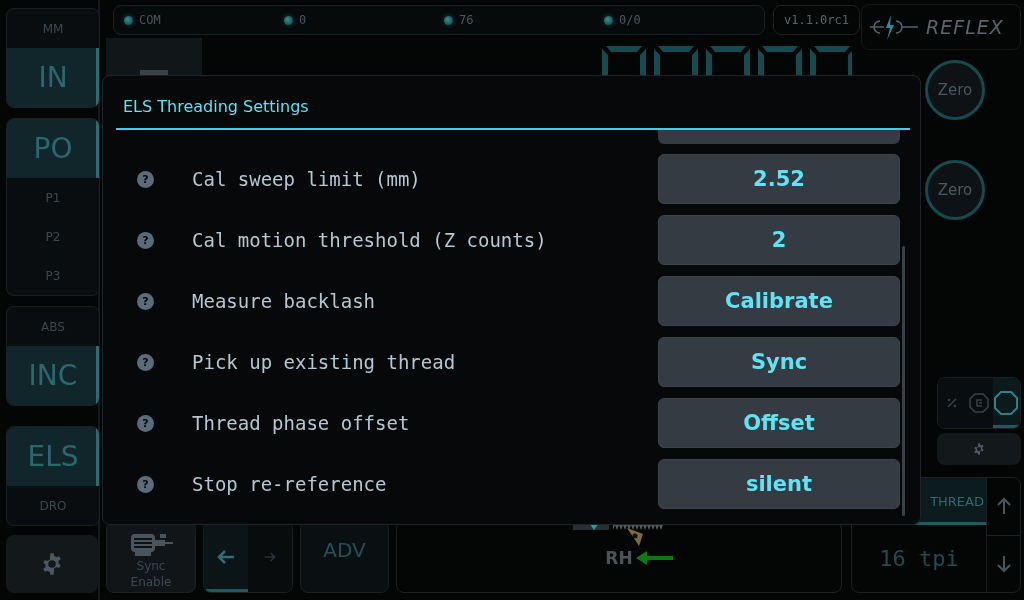 This screenshot has height=600, width=1024. What do you see at coordinates (53, 77) in the screenshot?
I see `mode-option: IN` at bounding box center [53, 77].